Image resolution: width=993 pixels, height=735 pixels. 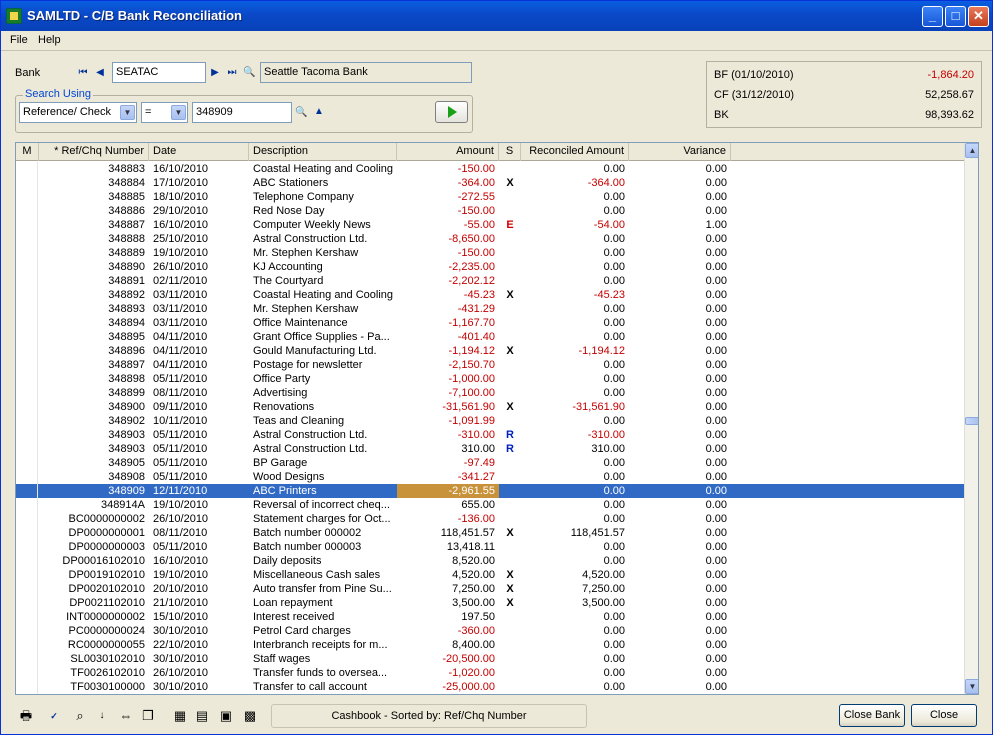 What do you see at coordinates (451, 112) in the screenshot?
I see `go-arrow-icon` at bounding box center [451, 112].